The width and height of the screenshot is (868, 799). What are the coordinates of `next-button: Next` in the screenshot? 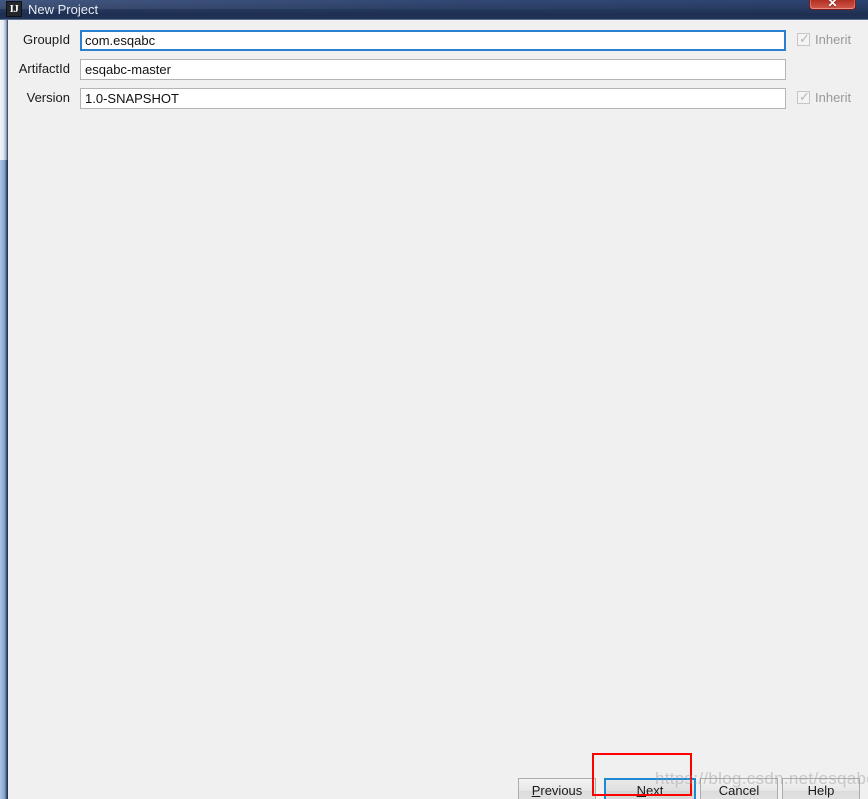 It's located at (650, 788).